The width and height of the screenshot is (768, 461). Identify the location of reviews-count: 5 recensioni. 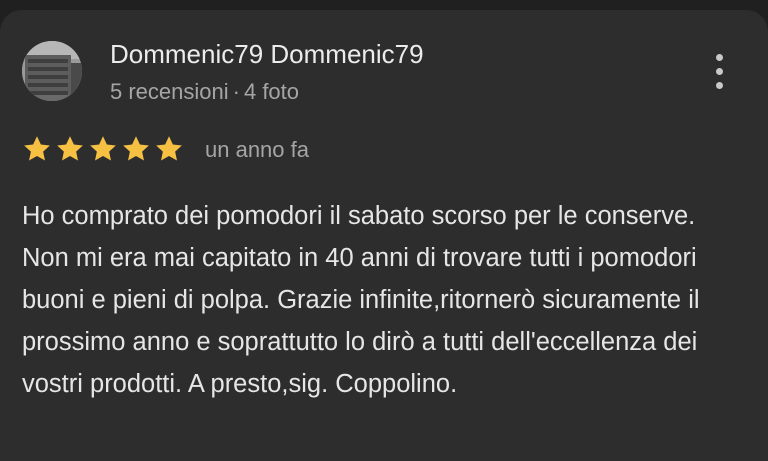
(169, 91).